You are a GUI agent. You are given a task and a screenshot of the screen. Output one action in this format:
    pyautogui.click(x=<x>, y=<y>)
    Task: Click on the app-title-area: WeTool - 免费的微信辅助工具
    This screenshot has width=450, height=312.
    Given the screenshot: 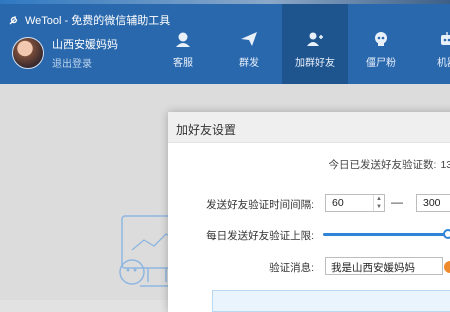 What is the action you would take?
    pyautogui.click(x=89, y=20)
    